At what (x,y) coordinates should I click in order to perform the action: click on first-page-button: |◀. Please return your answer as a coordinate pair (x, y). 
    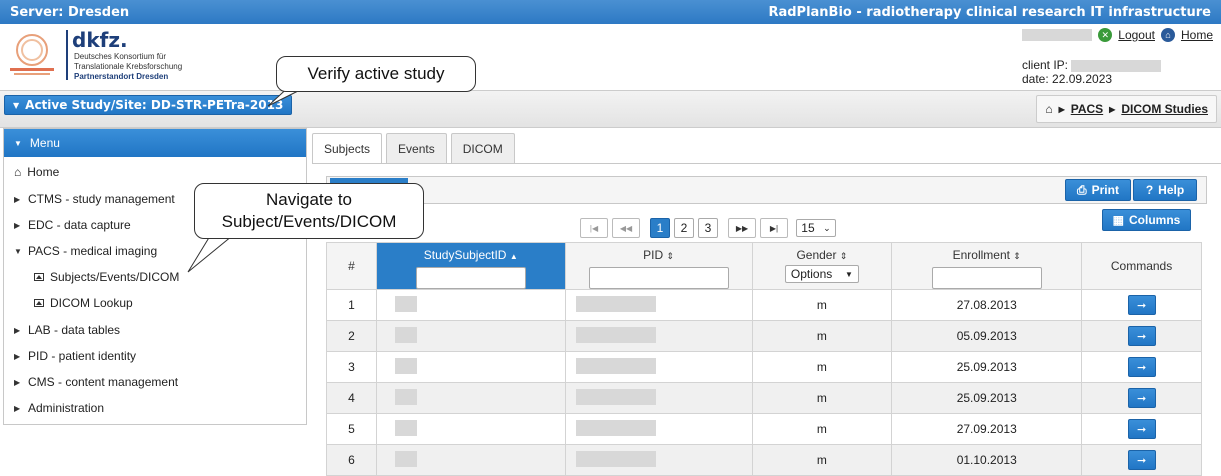
    Looking at the image, I should click on (594, 228).